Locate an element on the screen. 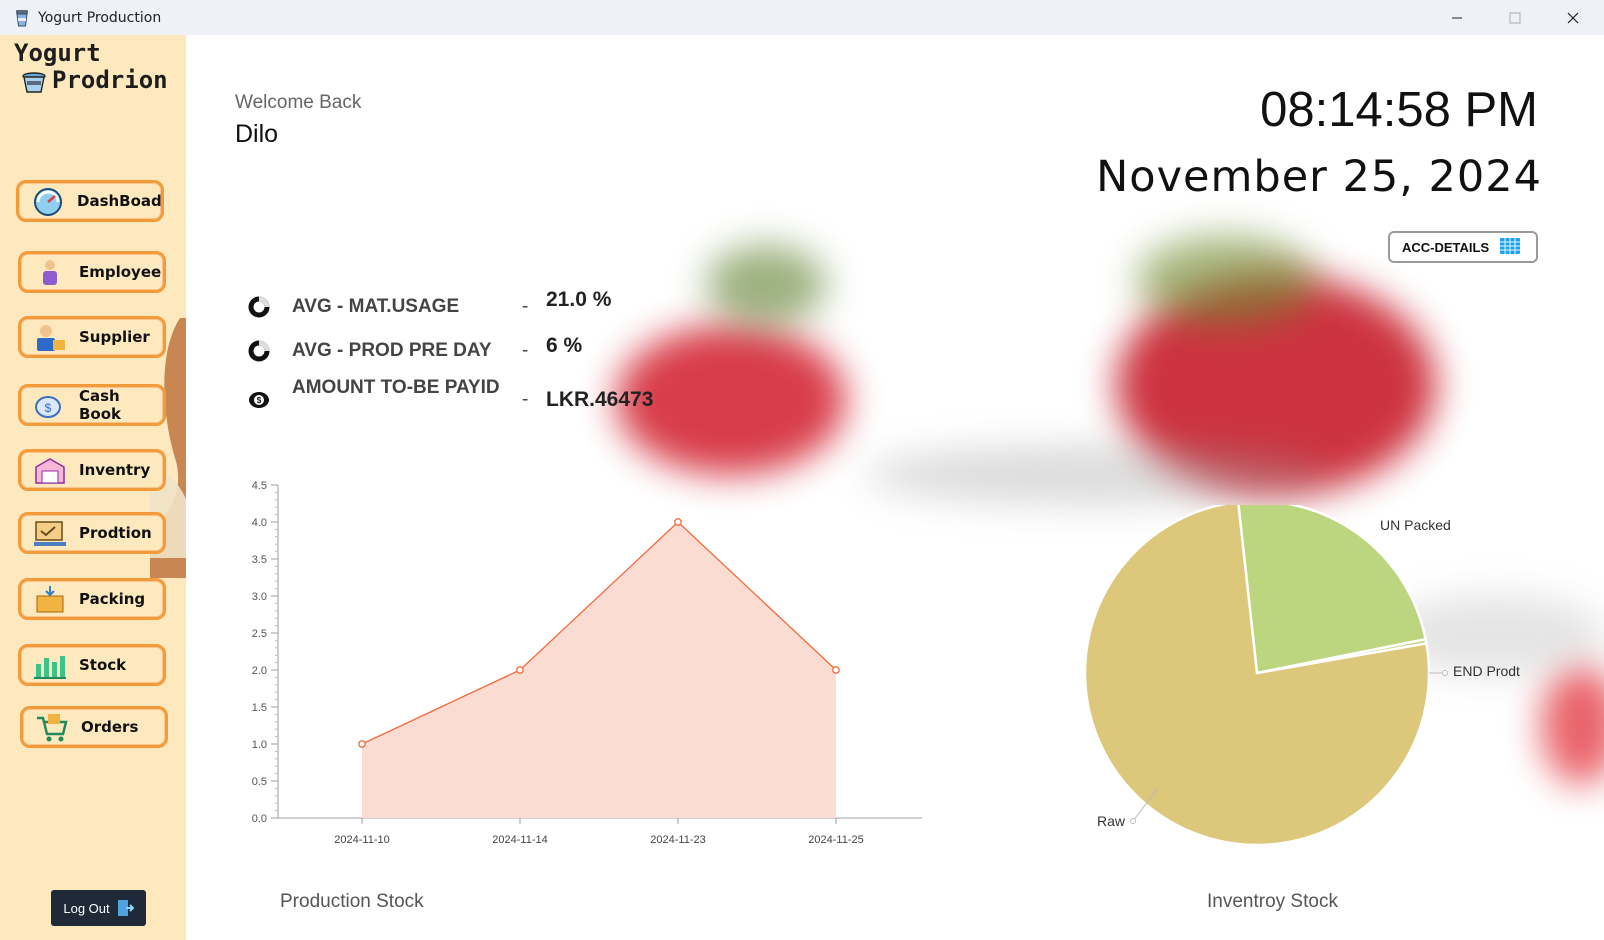 This screenshot has height=940, width=1604. cash-coins-icon: $ is located at coordinates (50, 405).